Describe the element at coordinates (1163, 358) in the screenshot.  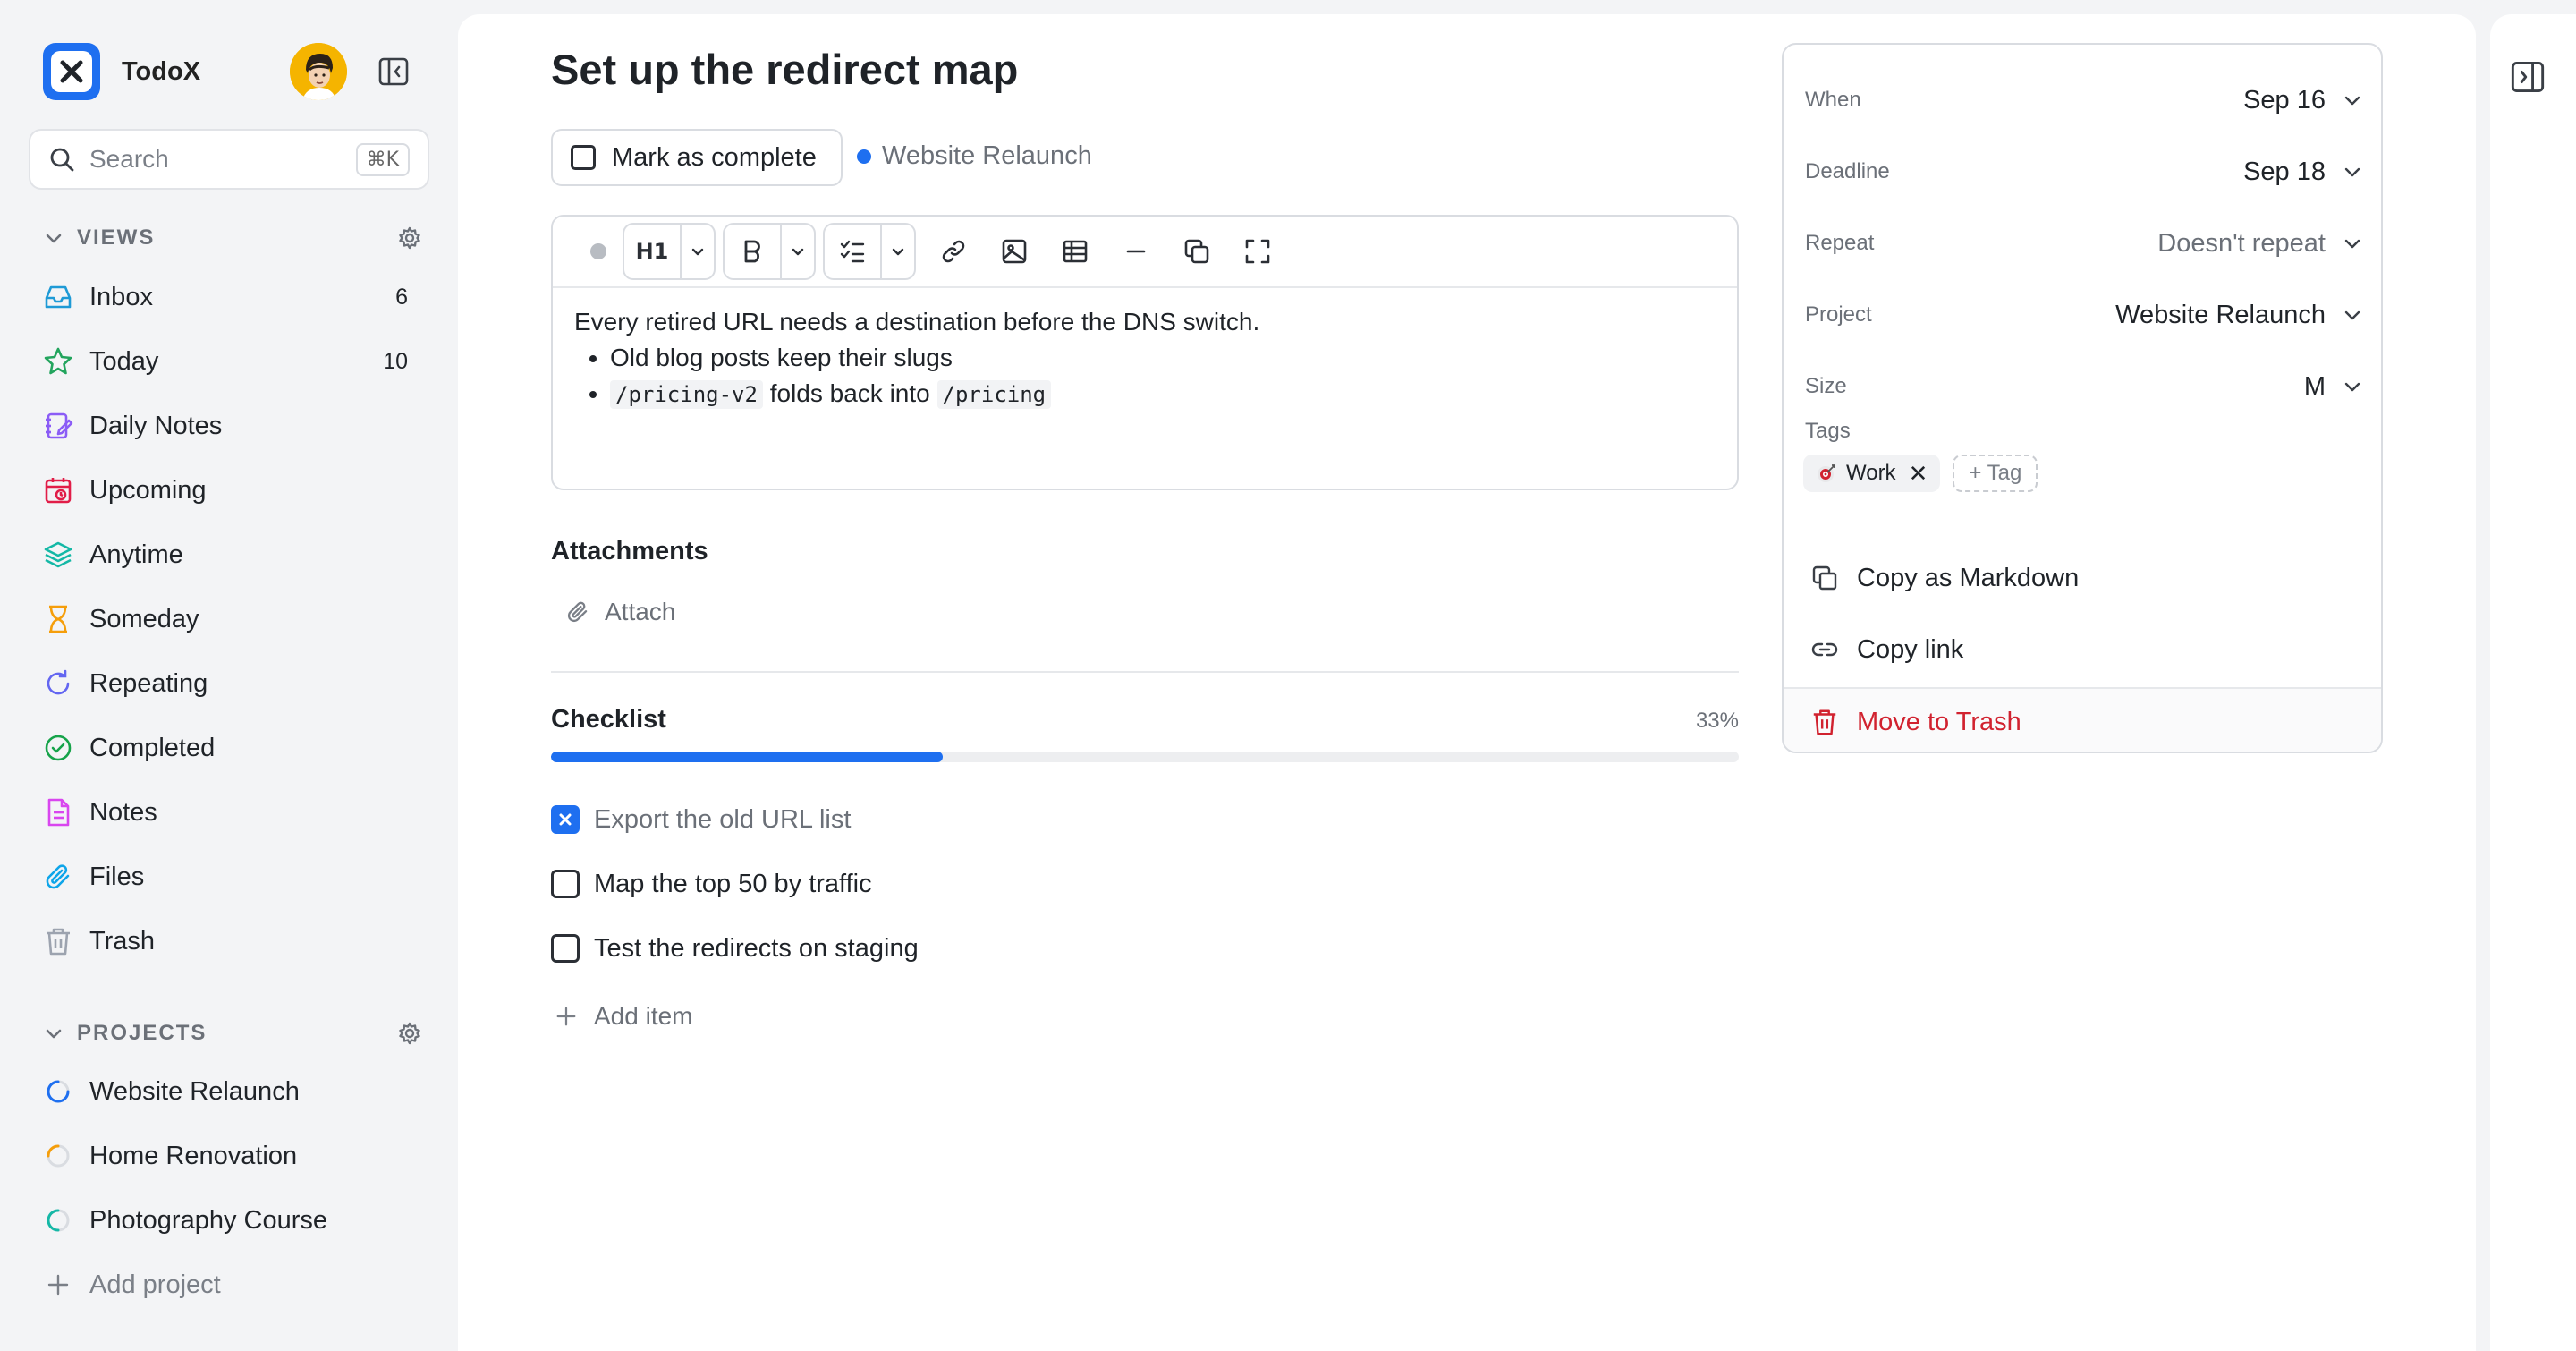
I see `notes-bullet: Old blog posts keep their slugs` at that location.